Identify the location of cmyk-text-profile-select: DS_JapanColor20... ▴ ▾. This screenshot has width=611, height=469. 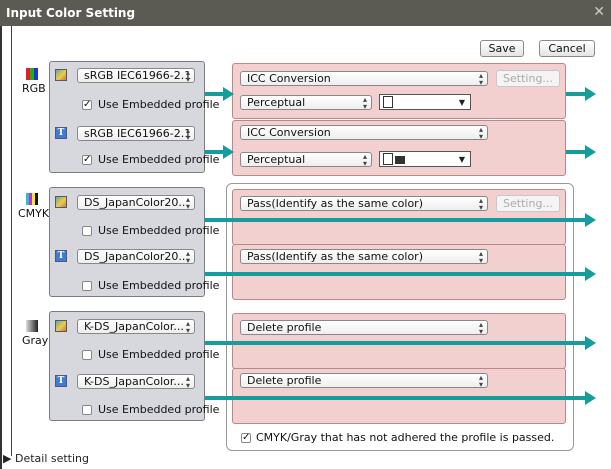
(136, 256).